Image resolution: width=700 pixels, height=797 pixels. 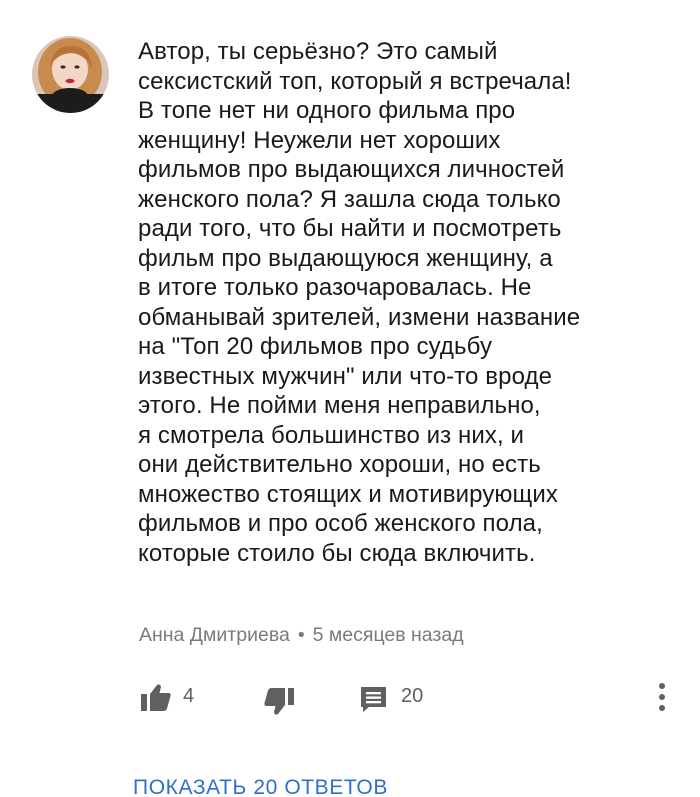 I want to click on avatar, so click(x=70, y=74).